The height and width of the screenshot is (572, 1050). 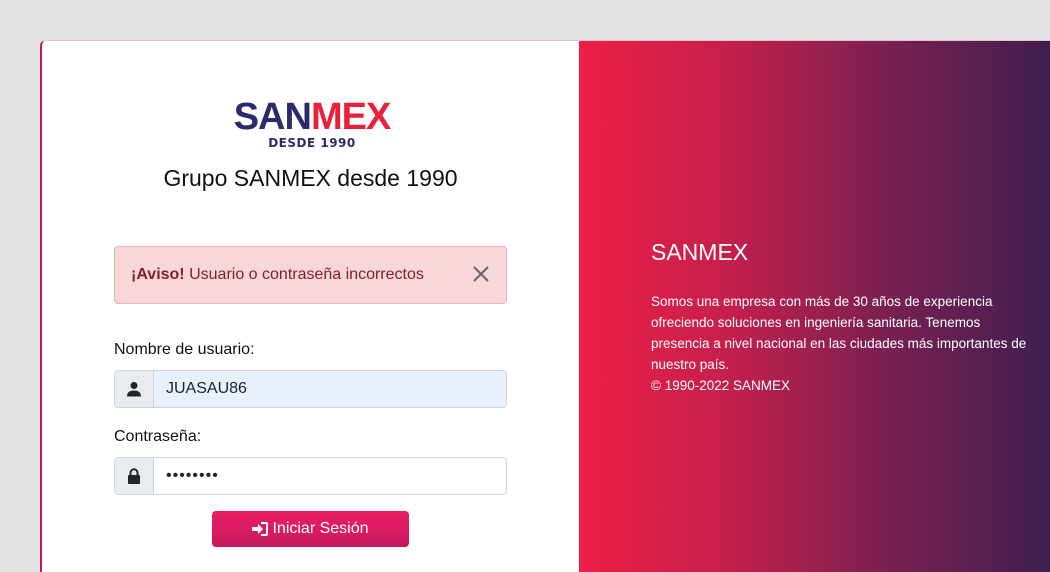 I want to click on logo-san: SAN, so click(x=272, y=117).